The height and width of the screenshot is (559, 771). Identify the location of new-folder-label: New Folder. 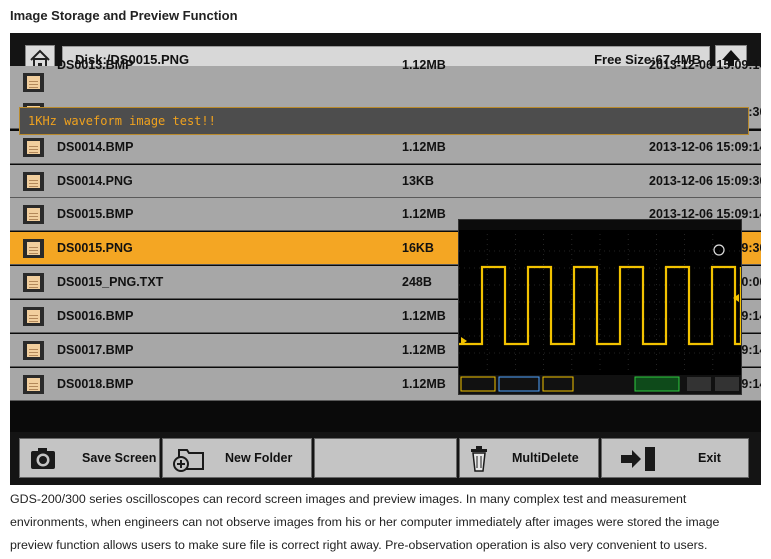
(259, 458).